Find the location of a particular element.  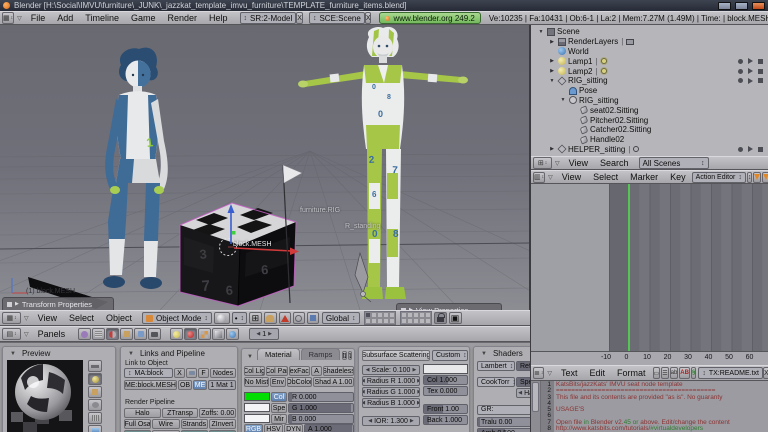

unlink-material-button: X is located at coordinates (179, 373).